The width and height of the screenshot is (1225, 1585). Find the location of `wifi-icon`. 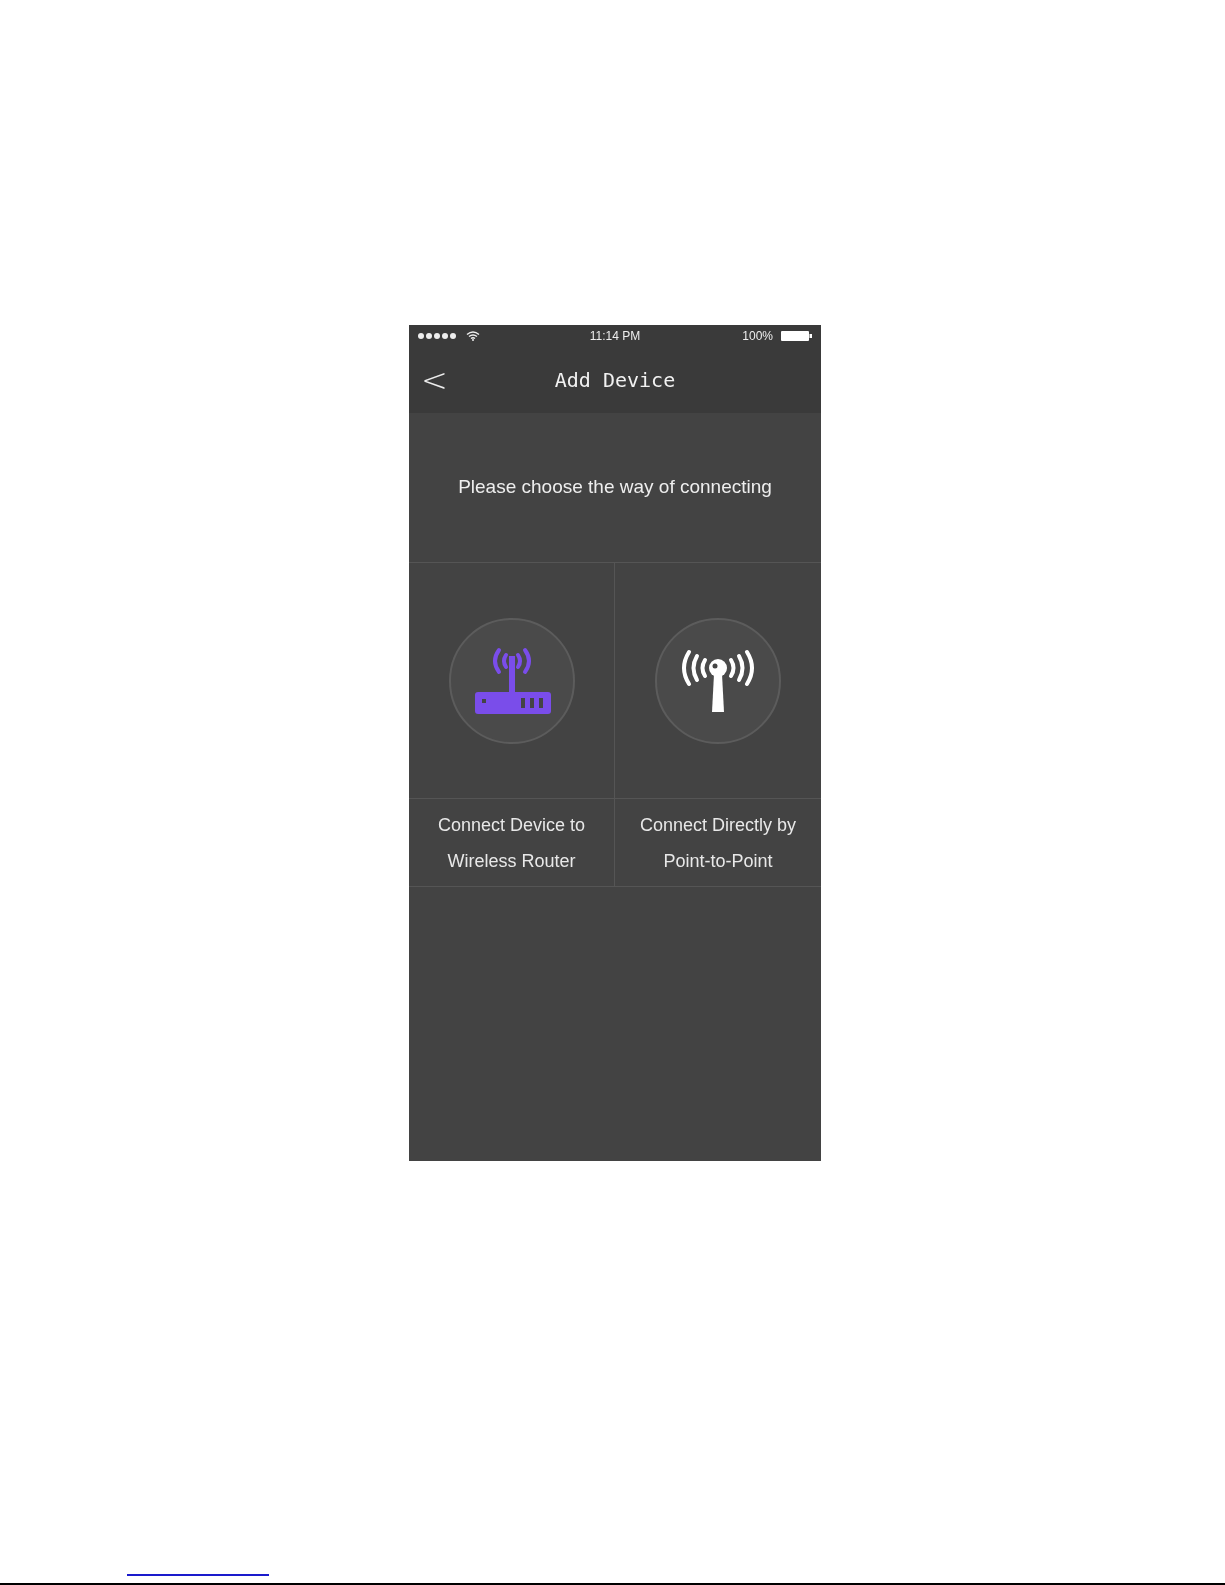

wifi-icon is located at coordinates (473, 336).